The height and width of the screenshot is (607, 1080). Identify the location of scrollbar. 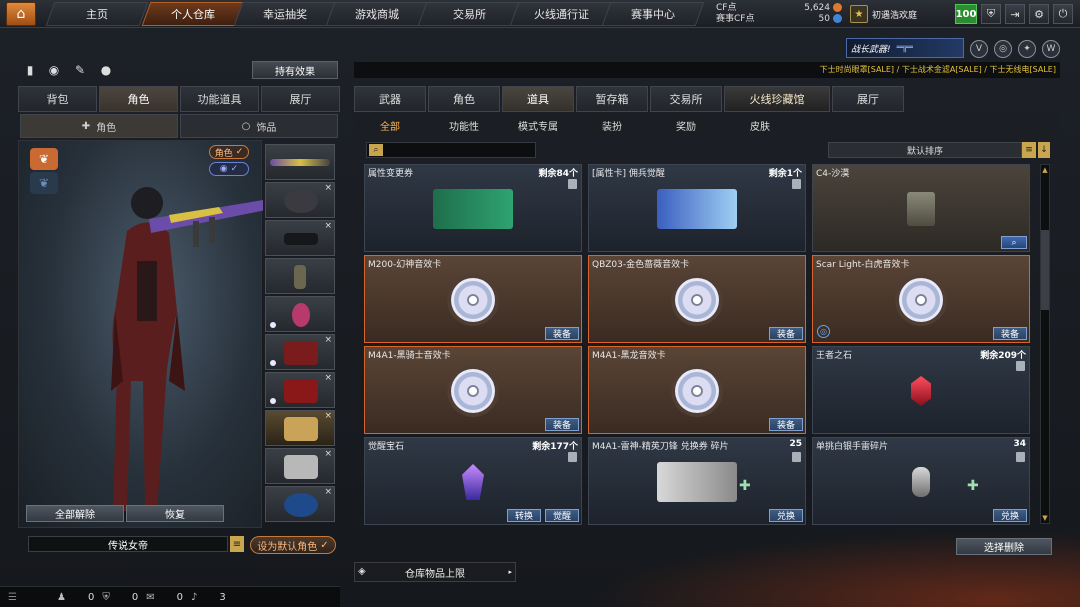
(1045, 344).